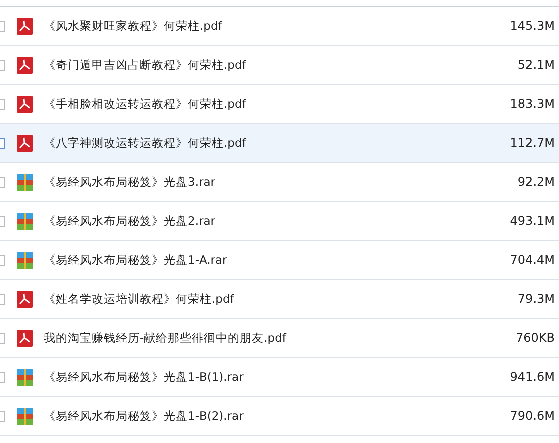 This screenshot has height=443, width=559. Describe the element at coordinates (536, 299) in the screenshot. I see `file-size: 79.3M` at that location.